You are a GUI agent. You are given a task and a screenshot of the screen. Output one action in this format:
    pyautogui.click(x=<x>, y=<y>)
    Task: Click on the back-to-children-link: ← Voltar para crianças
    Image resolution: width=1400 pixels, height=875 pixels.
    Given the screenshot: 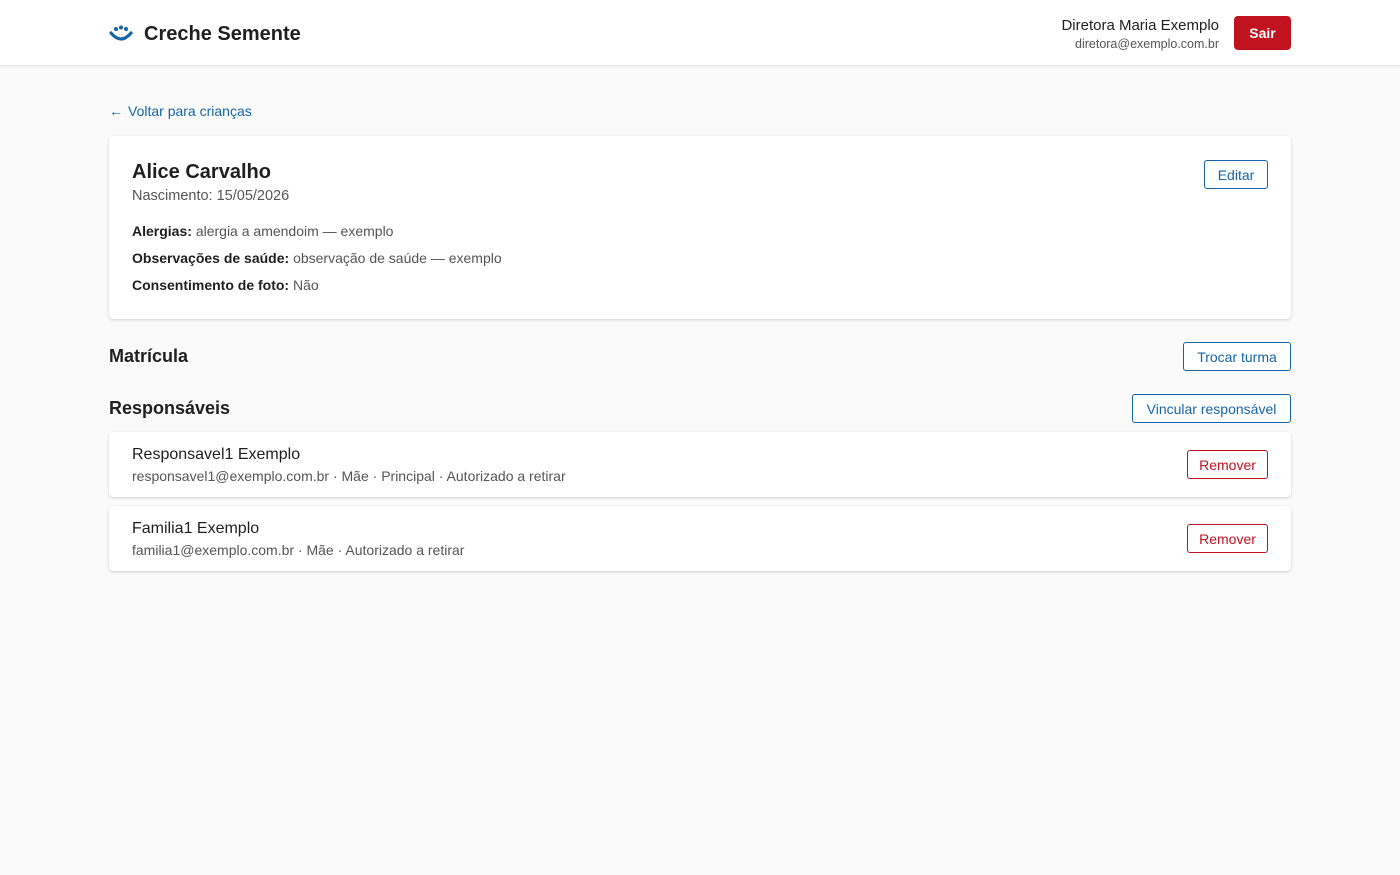 What is the action you would take?
    pyautogui.click(x=180, y=111)
    